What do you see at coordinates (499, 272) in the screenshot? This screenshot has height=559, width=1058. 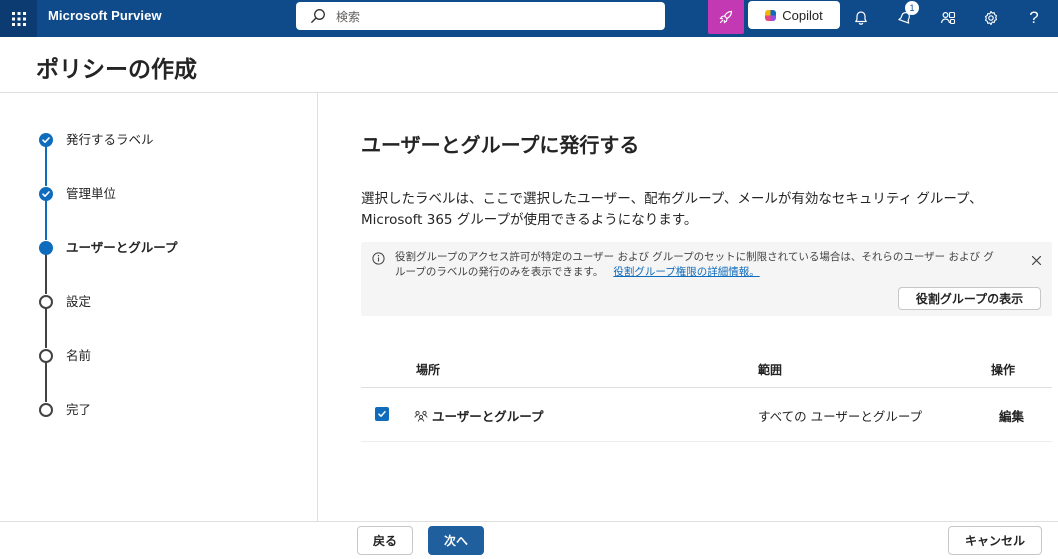 I see `info-text-line: ループのラベルの発行のみを表示できます。` at bounding box center [499, 272].